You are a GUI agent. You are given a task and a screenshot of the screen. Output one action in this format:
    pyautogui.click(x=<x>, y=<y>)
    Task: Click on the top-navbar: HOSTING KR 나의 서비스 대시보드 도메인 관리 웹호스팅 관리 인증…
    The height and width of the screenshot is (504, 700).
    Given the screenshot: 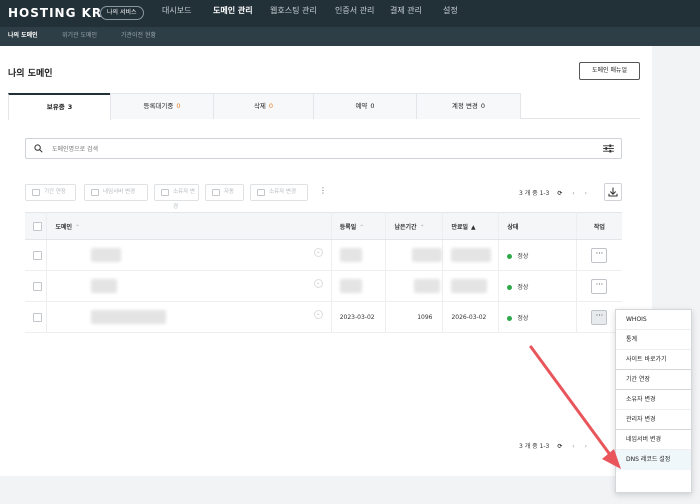 What is the action you would take?
    pyautogui.click(x=350, y=13)
    